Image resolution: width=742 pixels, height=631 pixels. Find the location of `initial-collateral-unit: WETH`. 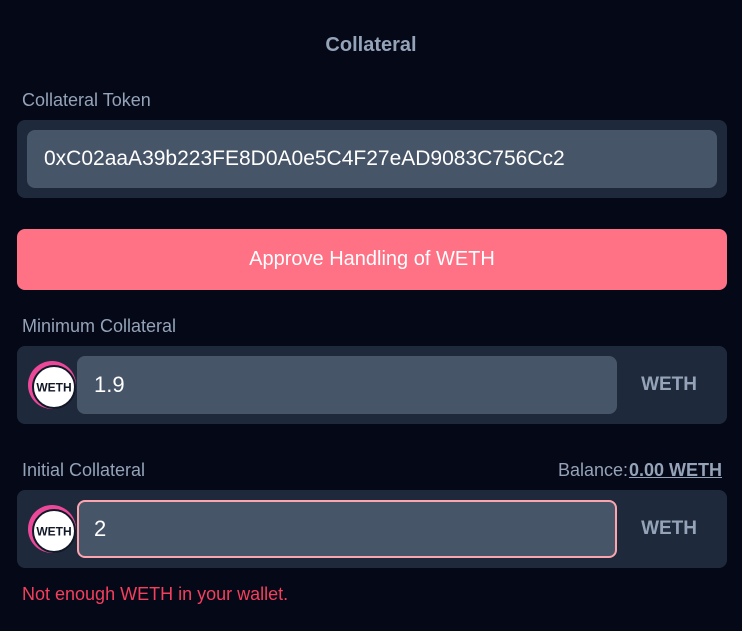

initial-collateral-unit: WETH is located at coordinates (669, 528).